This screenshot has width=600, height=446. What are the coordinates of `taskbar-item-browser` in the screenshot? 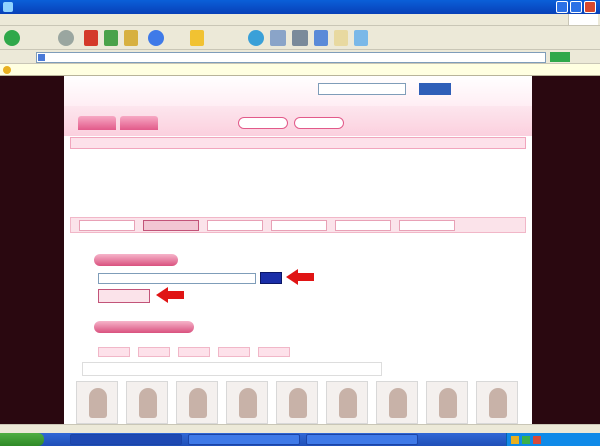 It's located at (126, 439).